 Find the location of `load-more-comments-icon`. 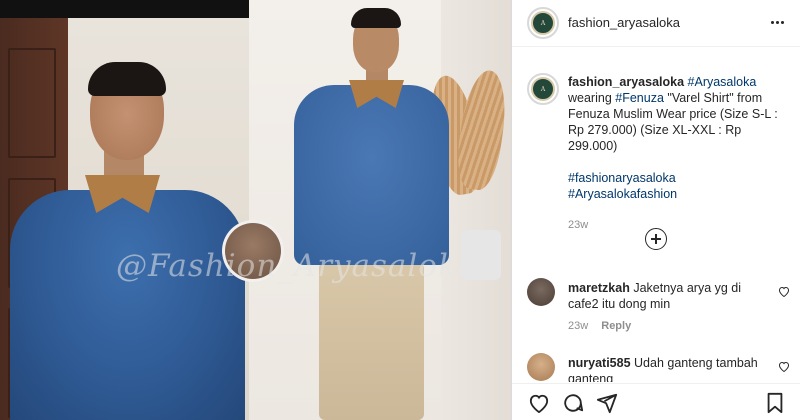

load-more-comments-icon is located at coordinates (656, 239).